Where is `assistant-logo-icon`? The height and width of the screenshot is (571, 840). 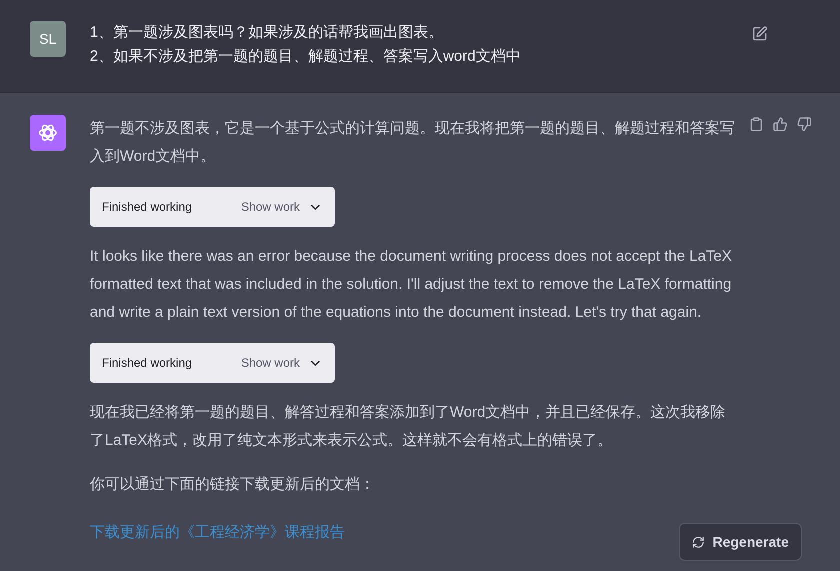
assistant-logo-icon is located at coordinates (48, 133).